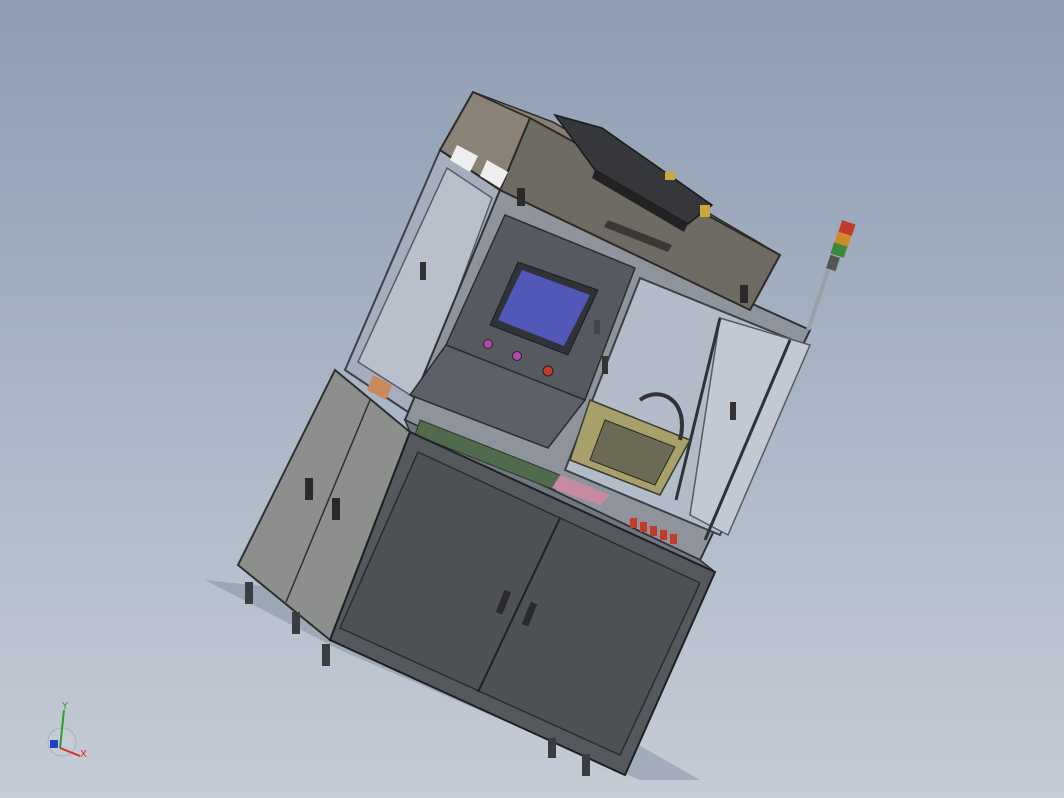  I want to click on emergency-stop-button, so click(548, 371).